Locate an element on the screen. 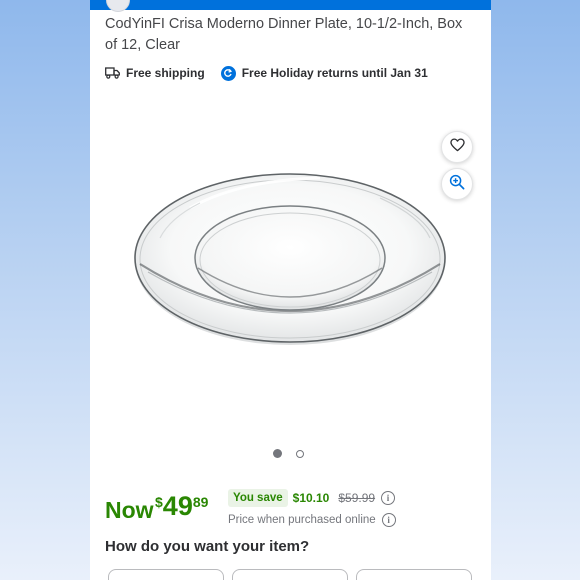  free-shipping-badge: Free shipping is located at coordinates (155, 73).